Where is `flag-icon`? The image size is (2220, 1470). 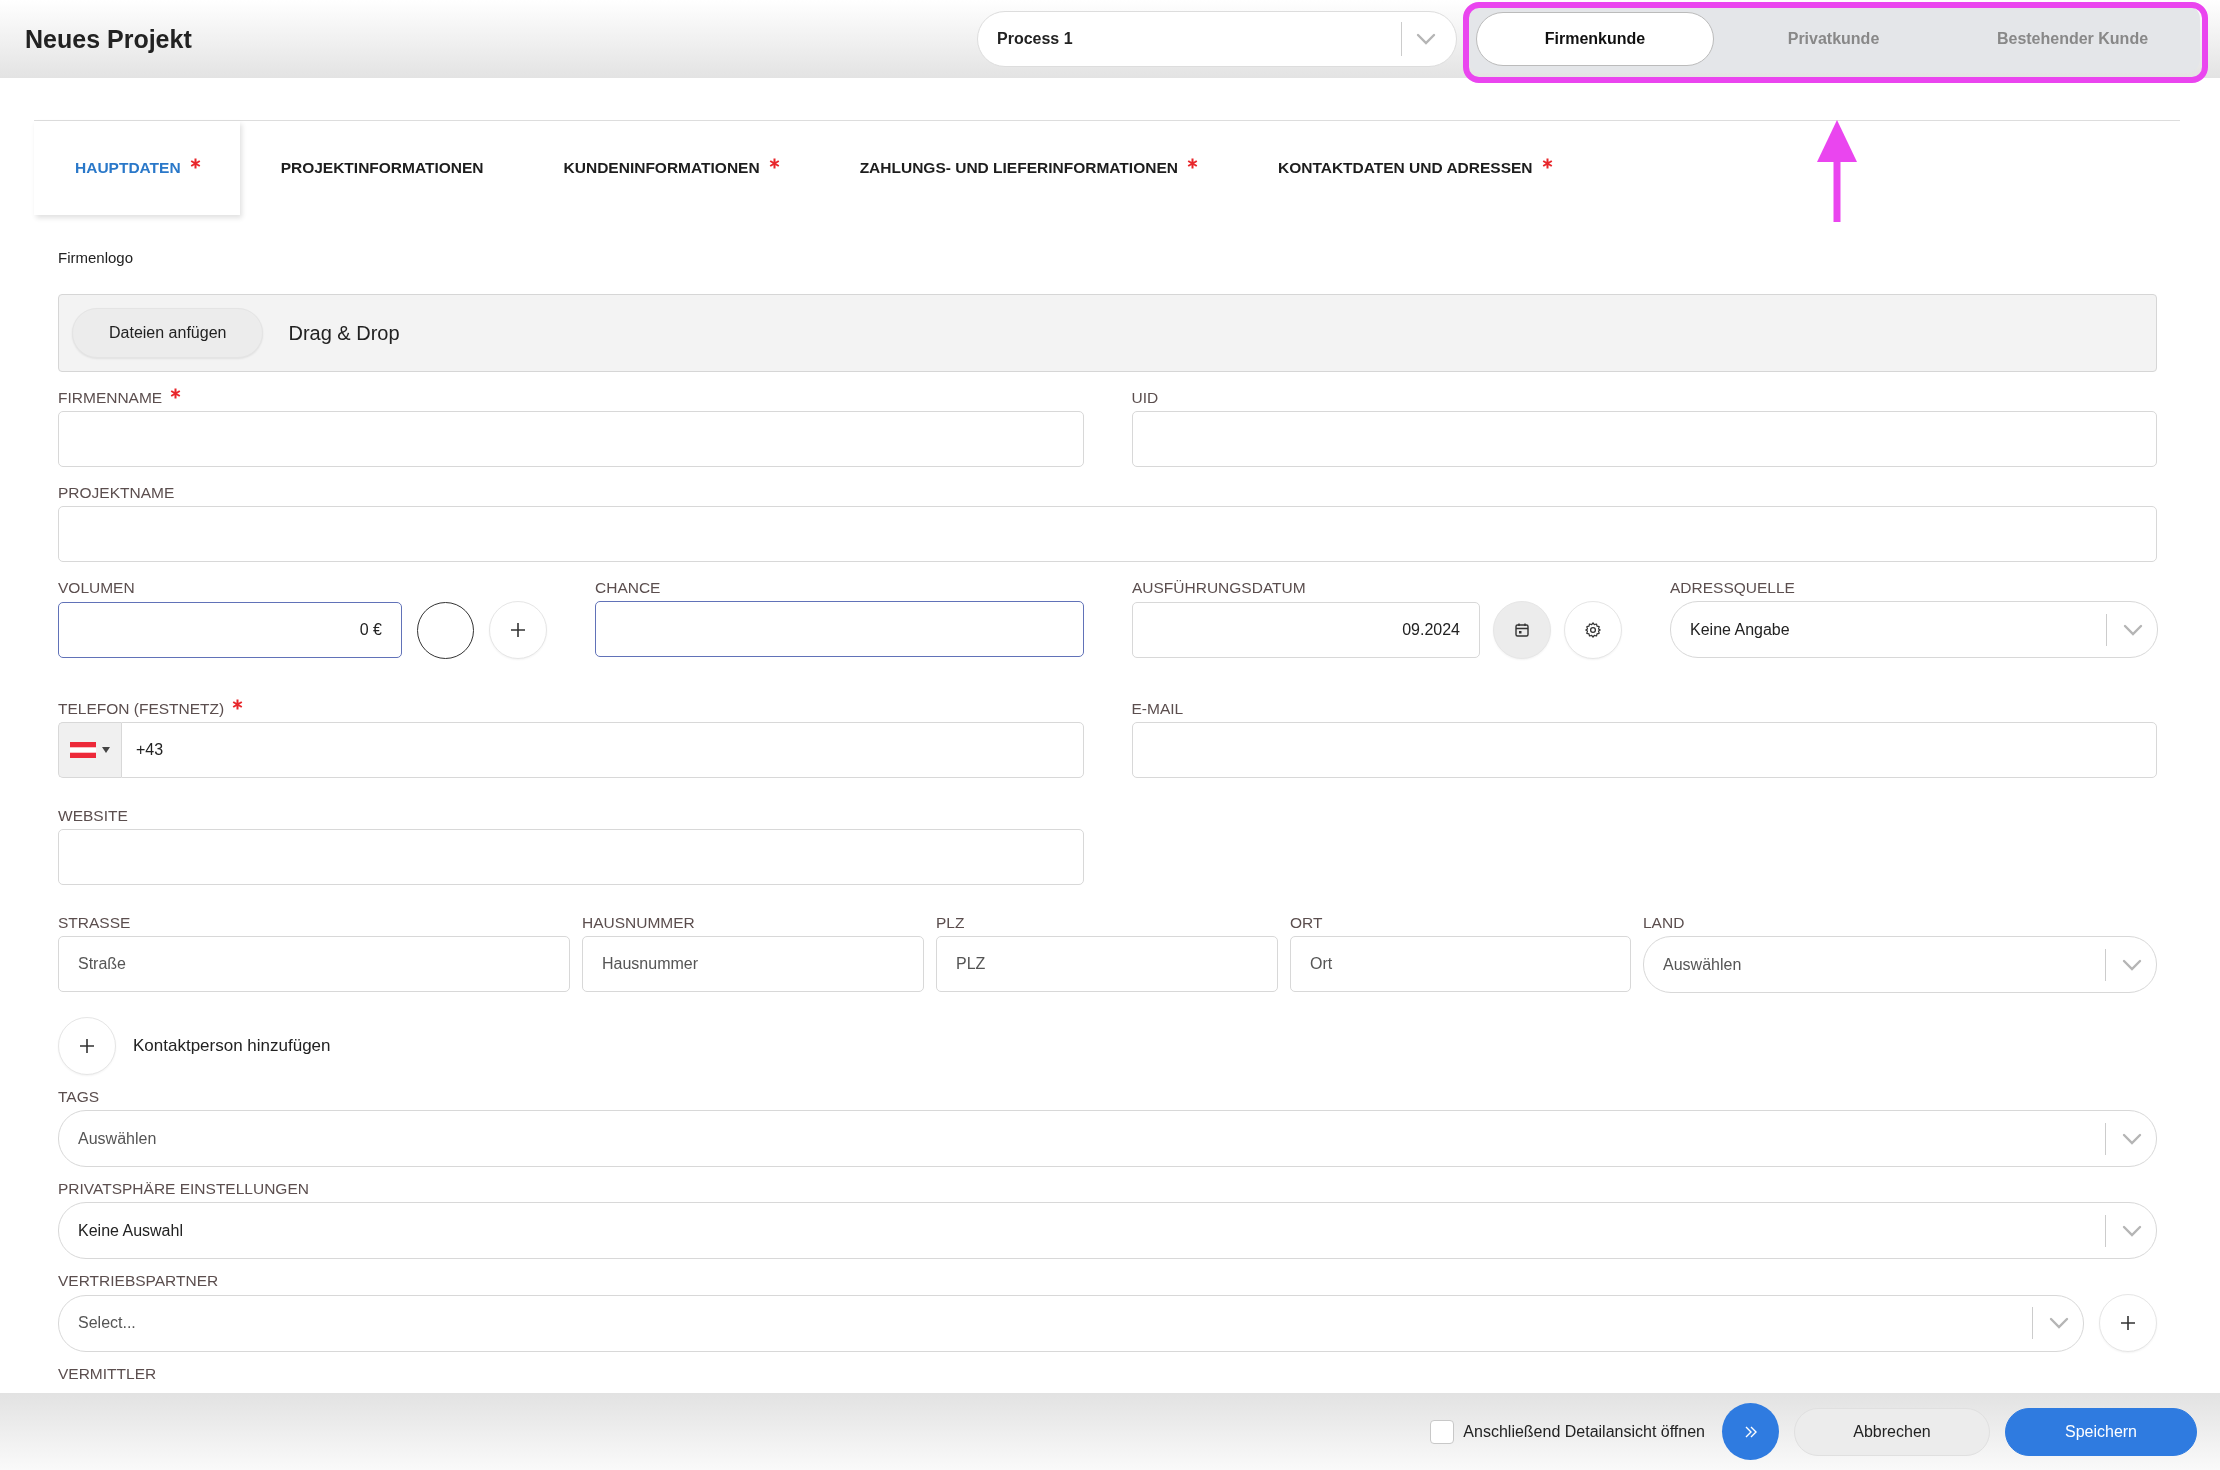 flag-icon is located at coordinates (83, 750).